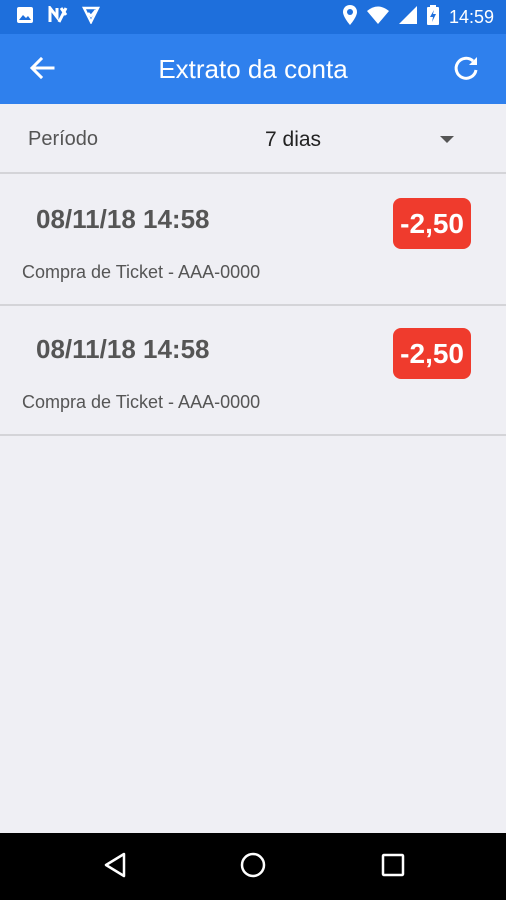 This screenshot has height=900, width=506. I want to click on nav-recents-button, so click(393, 867).